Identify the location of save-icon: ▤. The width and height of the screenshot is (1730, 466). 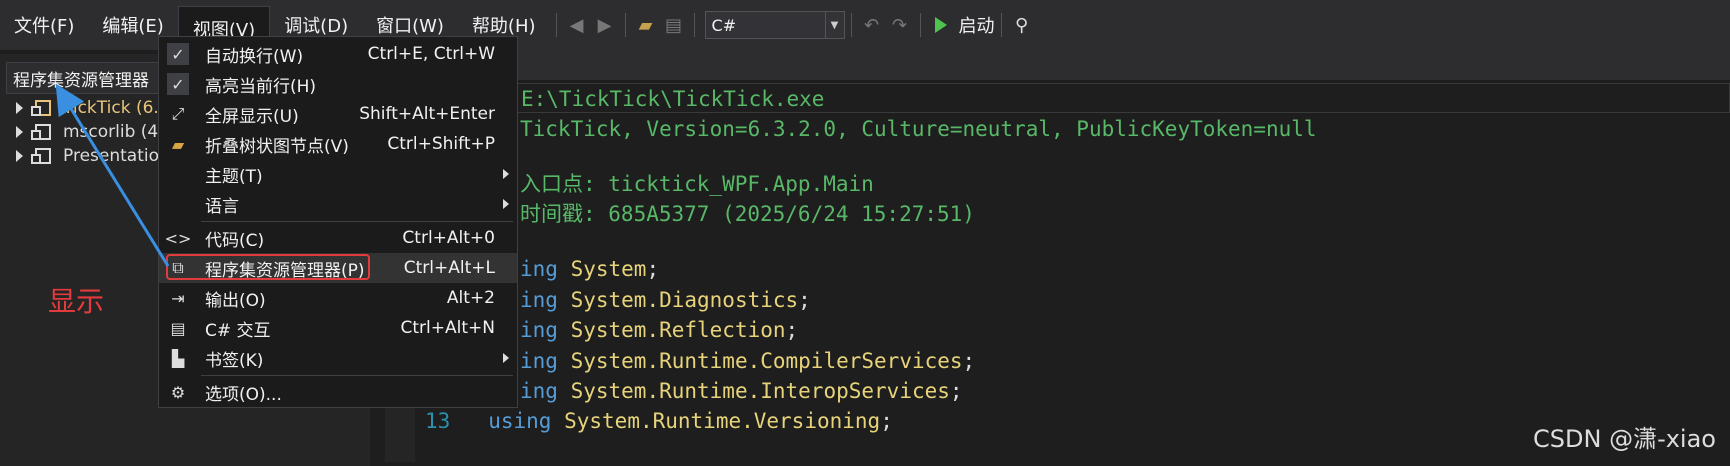
(674, 25).